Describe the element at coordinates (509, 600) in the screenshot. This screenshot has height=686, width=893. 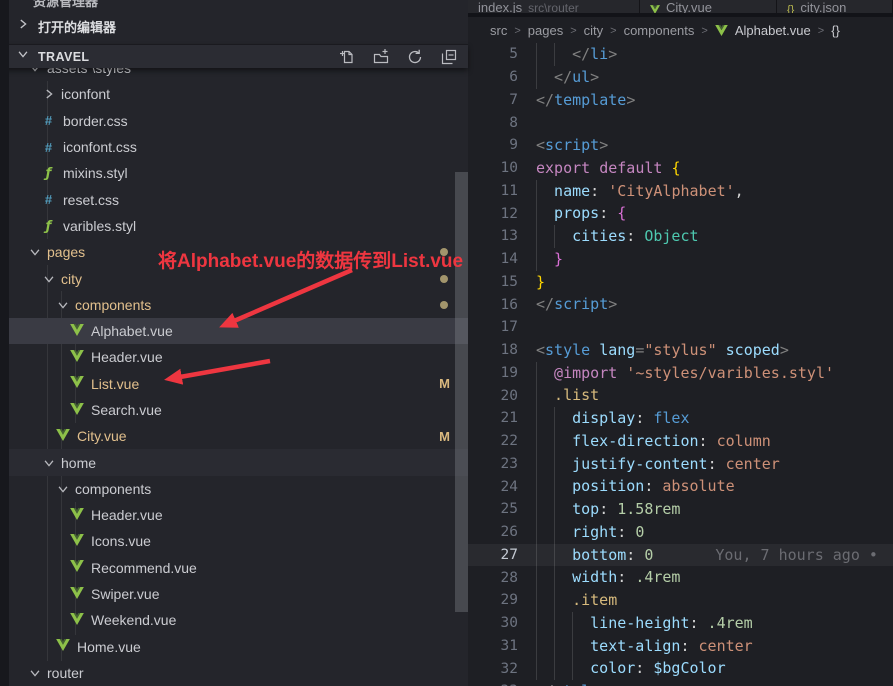
I see `line-number: 29` at that location.